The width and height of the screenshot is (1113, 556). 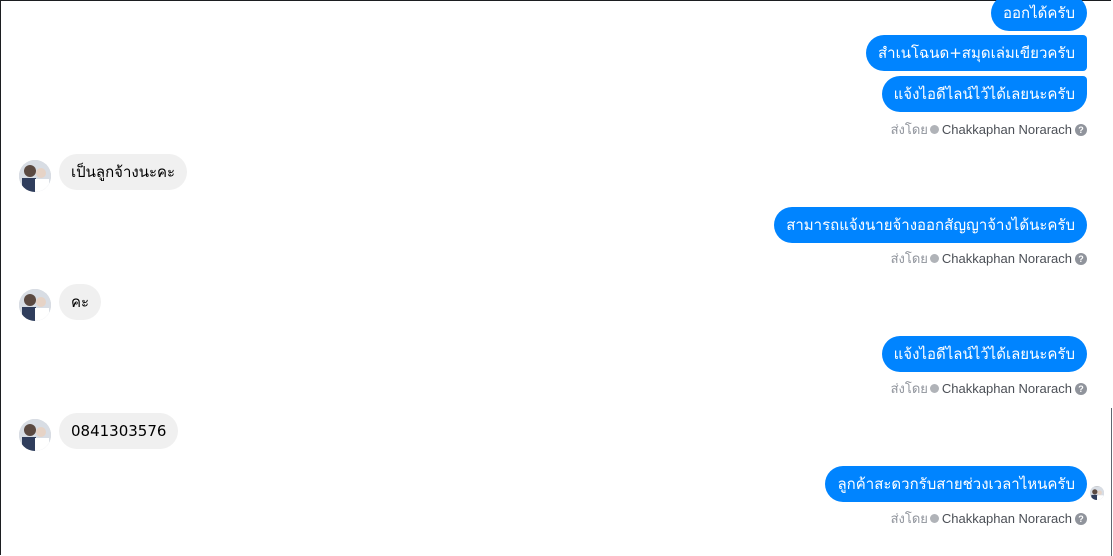 I want to click on outgoing-message: ลูกค้าสะดวกรับสายช่วงเวลาไหนครับ, so click(x=956, y=484).